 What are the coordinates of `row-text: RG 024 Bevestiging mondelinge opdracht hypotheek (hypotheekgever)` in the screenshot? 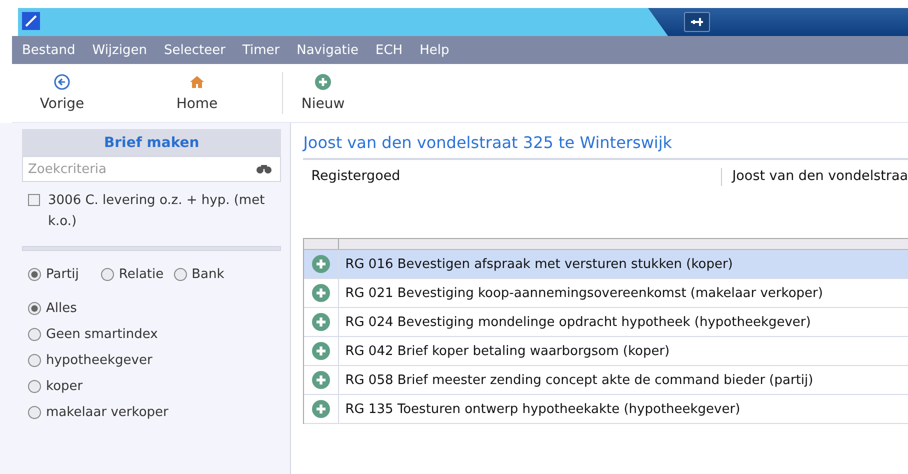 It's located at (577, 322).